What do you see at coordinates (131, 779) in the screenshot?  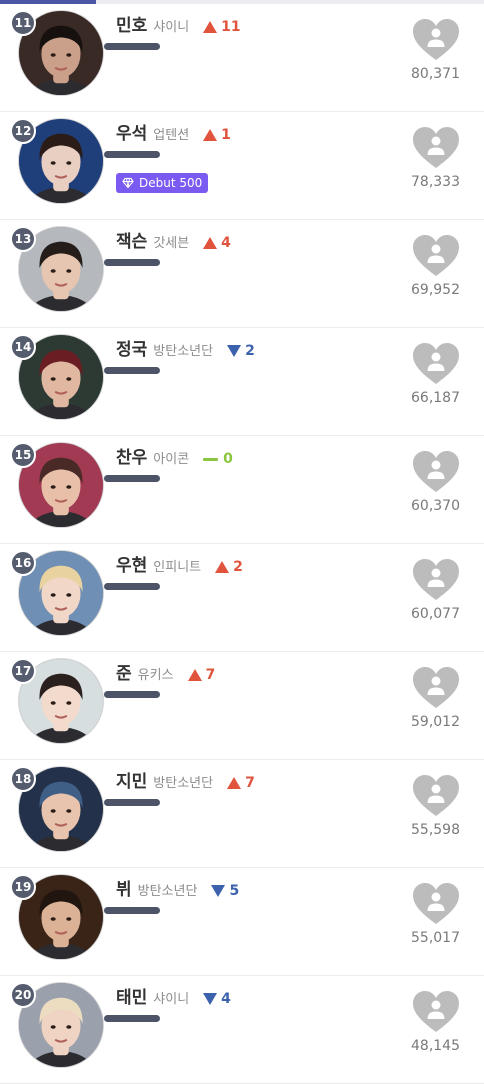 I see `artist-name: 지민` at bounding box center [131, 779].